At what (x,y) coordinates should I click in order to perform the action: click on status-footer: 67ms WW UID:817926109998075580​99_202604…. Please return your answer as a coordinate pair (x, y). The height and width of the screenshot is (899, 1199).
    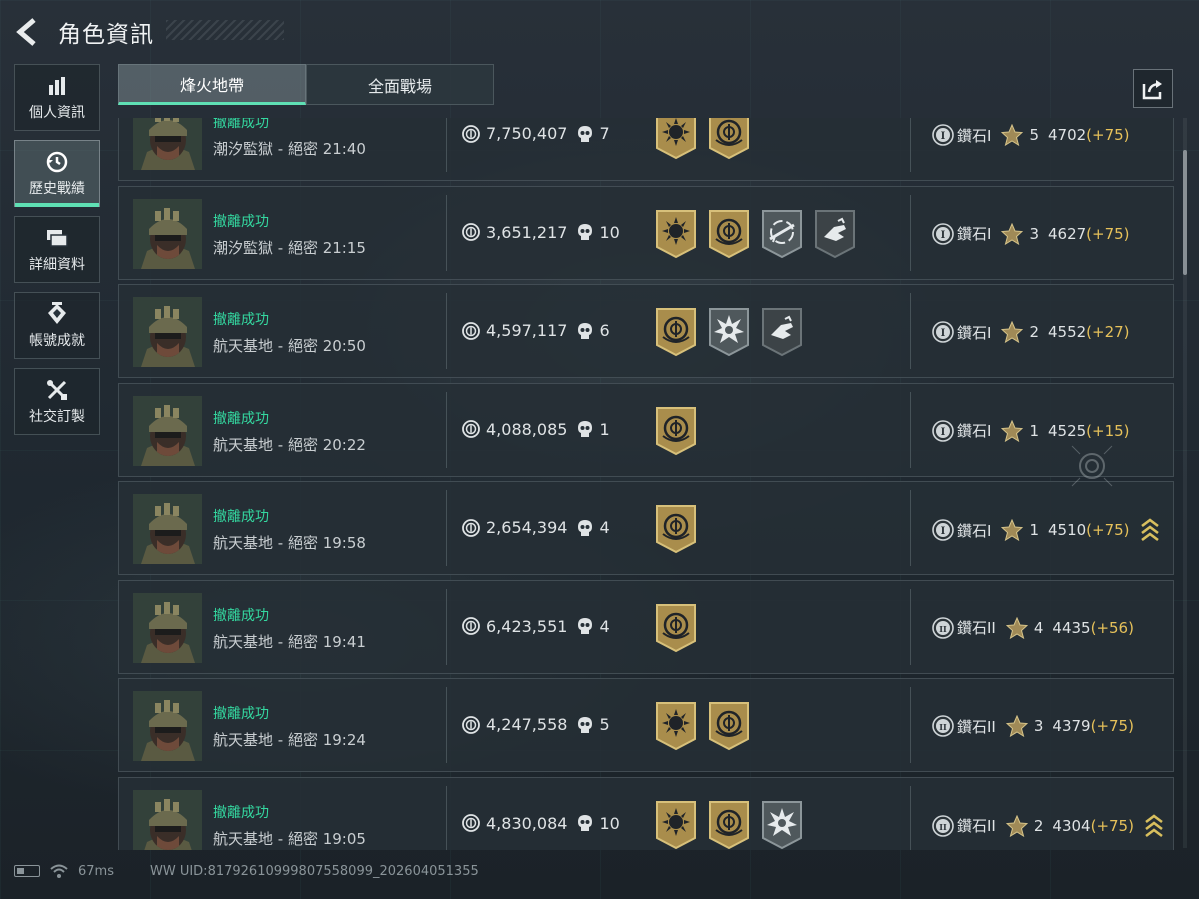
    Looking at the image, I should click on (246, 871).